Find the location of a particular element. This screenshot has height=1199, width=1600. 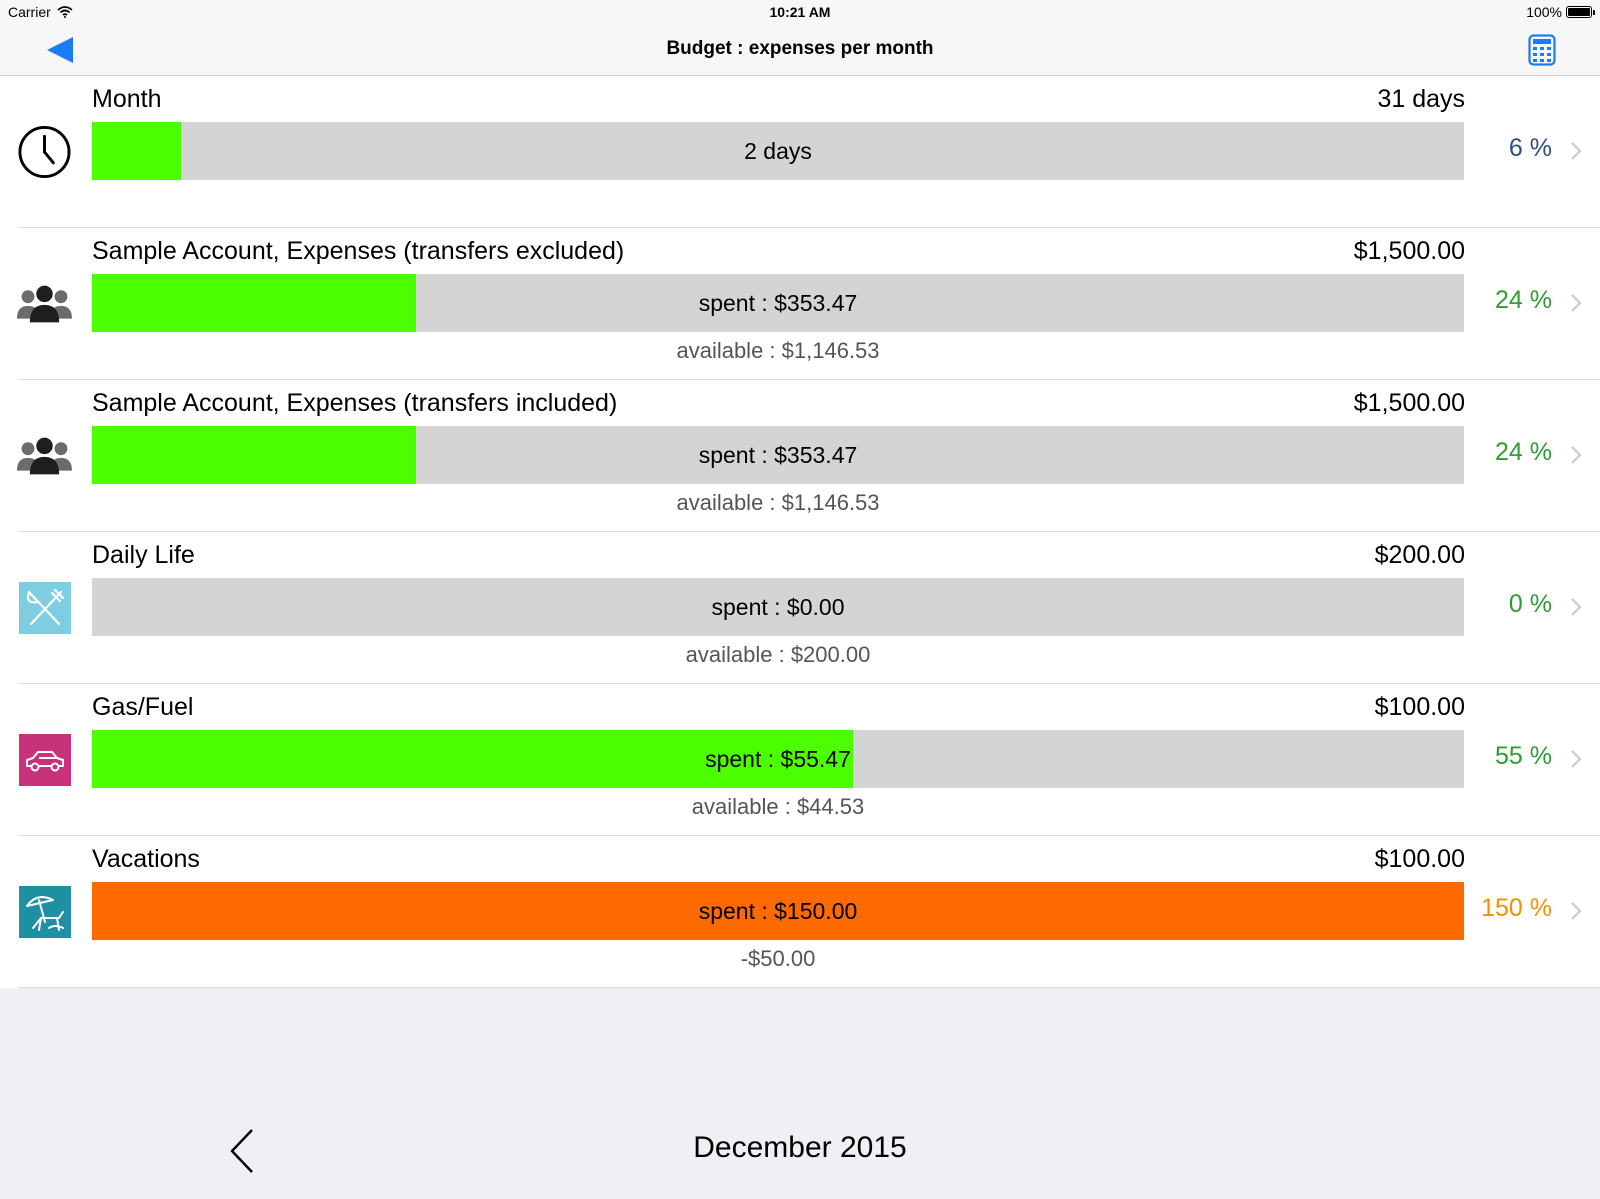

row-percent: 150 % is located at coordinates (1516, 908).